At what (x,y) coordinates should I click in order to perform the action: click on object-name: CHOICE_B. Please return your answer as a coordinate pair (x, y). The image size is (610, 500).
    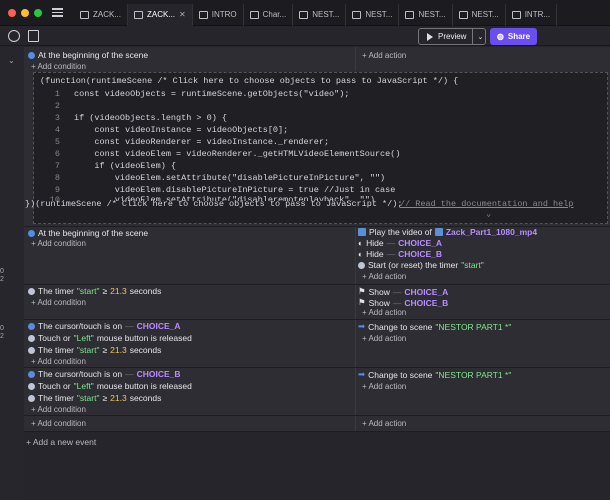
    Looking at the image, I should click on (420, 254).